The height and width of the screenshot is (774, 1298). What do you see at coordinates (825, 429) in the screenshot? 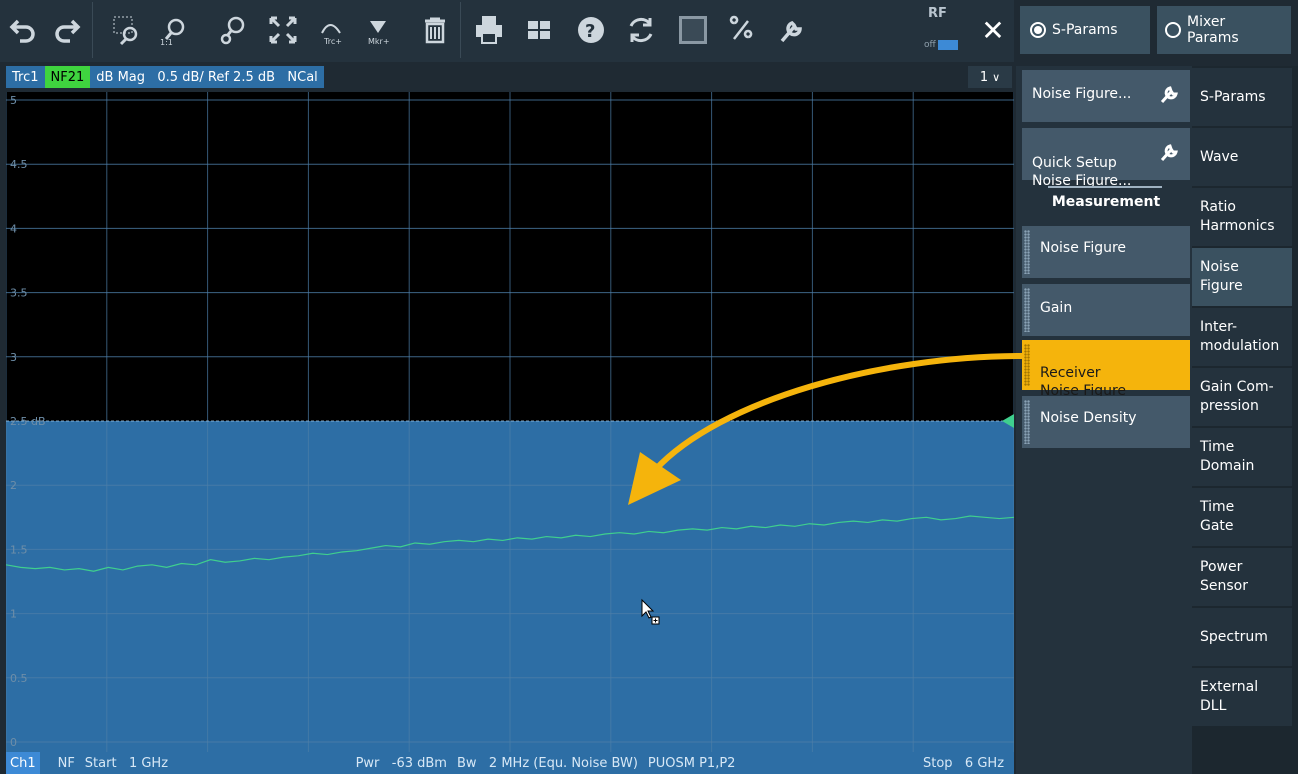
I see `annotation-arrow` at bounding box center [825, 429].